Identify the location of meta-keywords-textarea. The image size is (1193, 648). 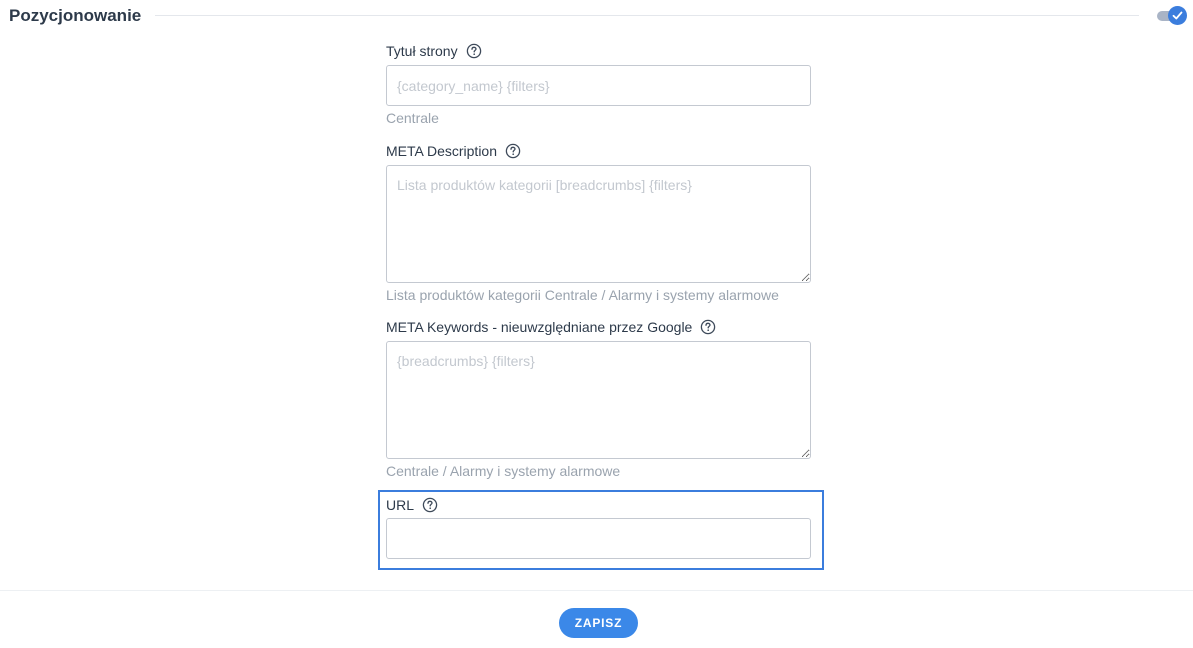
(598, 400).